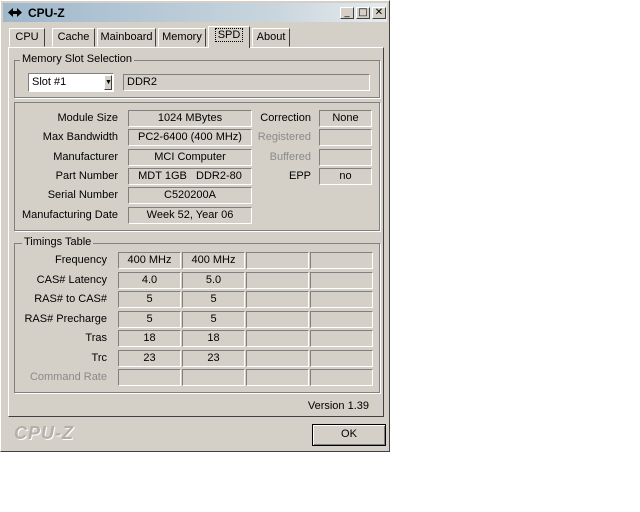 Image resolution: width=640 pixels, height=512 pixels. I want to click on buffered-value, so click(345, 157).